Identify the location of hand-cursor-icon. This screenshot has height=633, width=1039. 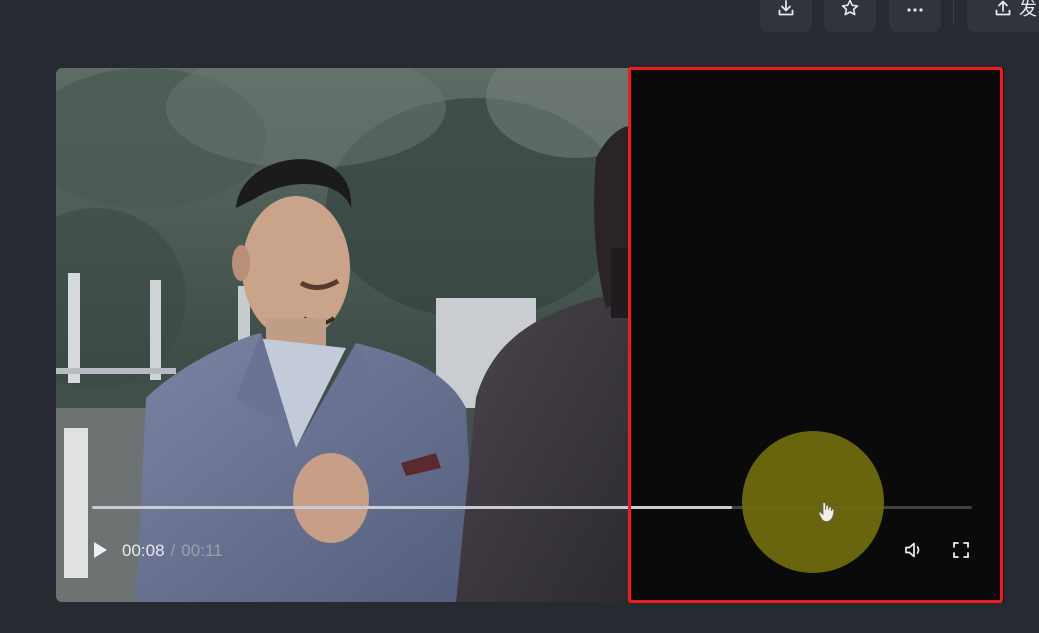
(826, 512).